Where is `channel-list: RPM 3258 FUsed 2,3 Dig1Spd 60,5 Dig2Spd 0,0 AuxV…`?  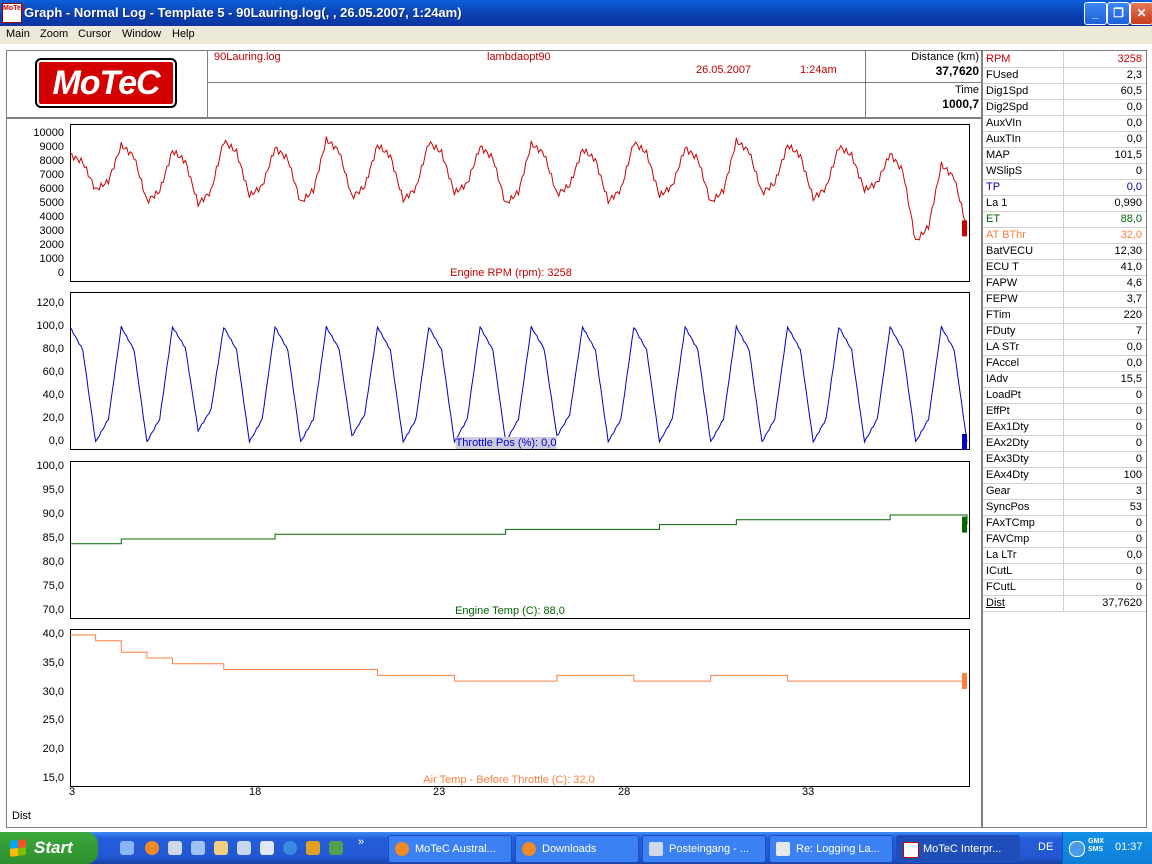 channel-list: RPM 3258 FUsed 2,3 Dig1Spd 60,5 Dig2Spd 0,0 AuxV… is located at coordinates (1064, 439).